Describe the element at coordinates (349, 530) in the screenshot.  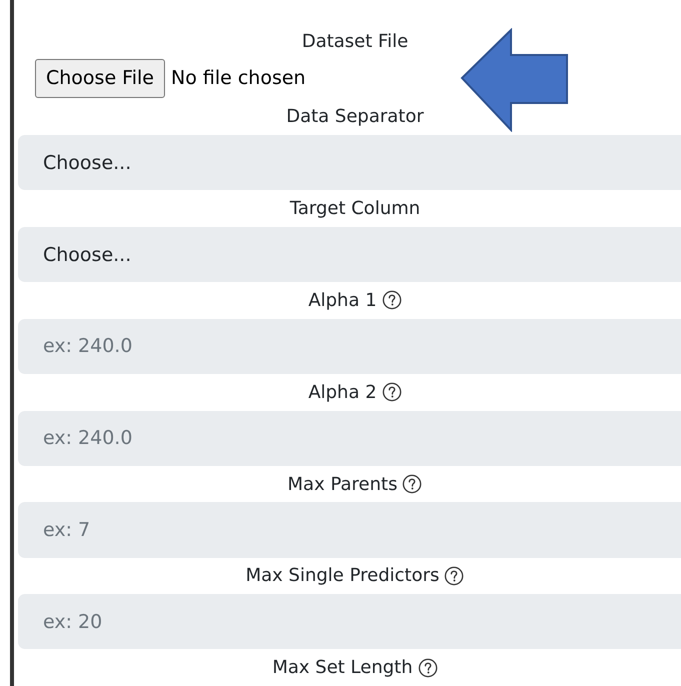
I see `input-field: ex: 7` at that location.